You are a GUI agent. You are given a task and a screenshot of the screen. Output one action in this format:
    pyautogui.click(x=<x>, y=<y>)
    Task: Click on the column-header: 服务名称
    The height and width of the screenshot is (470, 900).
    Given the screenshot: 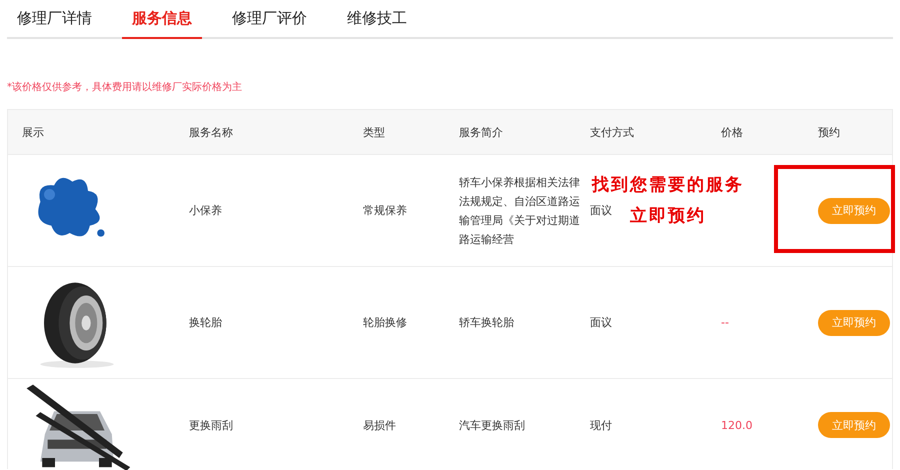 What is the action you would take?
    pyautogui.click(x=211, y=132)
    